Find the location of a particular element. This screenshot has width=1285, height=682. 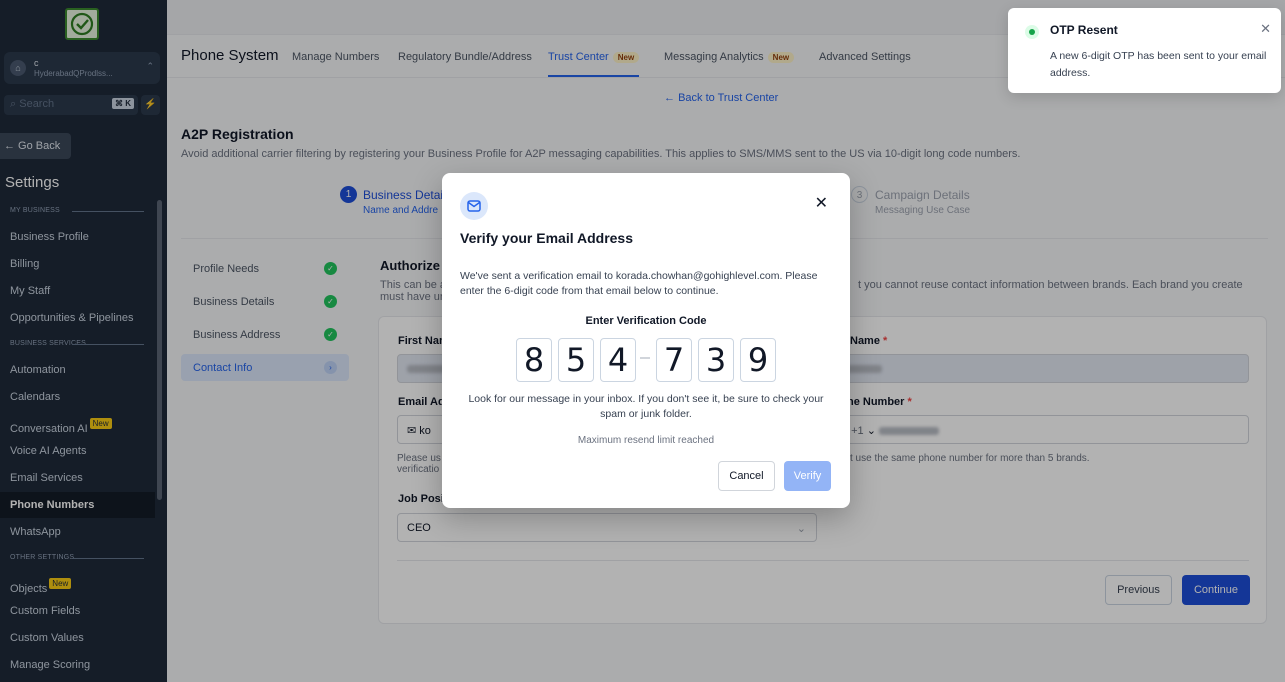

otp-separator is located at coordinates (645, 358).